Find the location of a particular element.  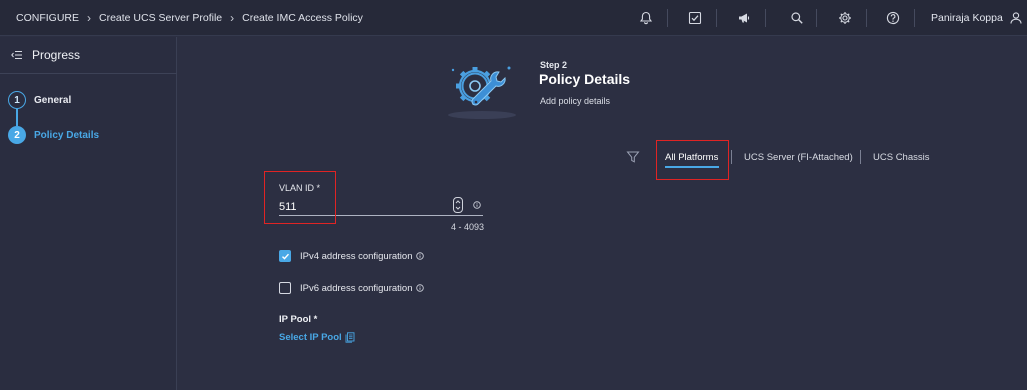

ipv4-config-row: IPv4 address configuration is located at coordinates (352, 256).